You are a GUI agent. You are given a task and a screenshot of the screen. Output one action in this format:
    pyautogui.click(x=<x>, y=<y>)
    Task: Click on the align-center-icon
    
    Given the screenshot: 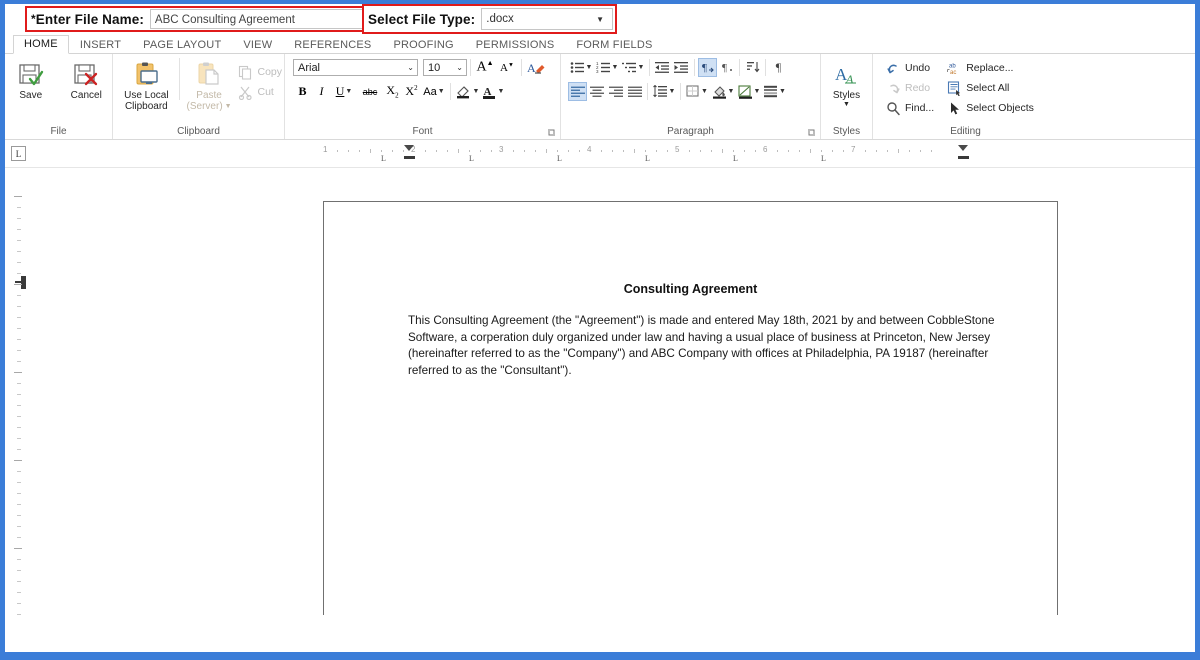 What is the action you would take?
    pyautogui.click(x=596, y=92)
    